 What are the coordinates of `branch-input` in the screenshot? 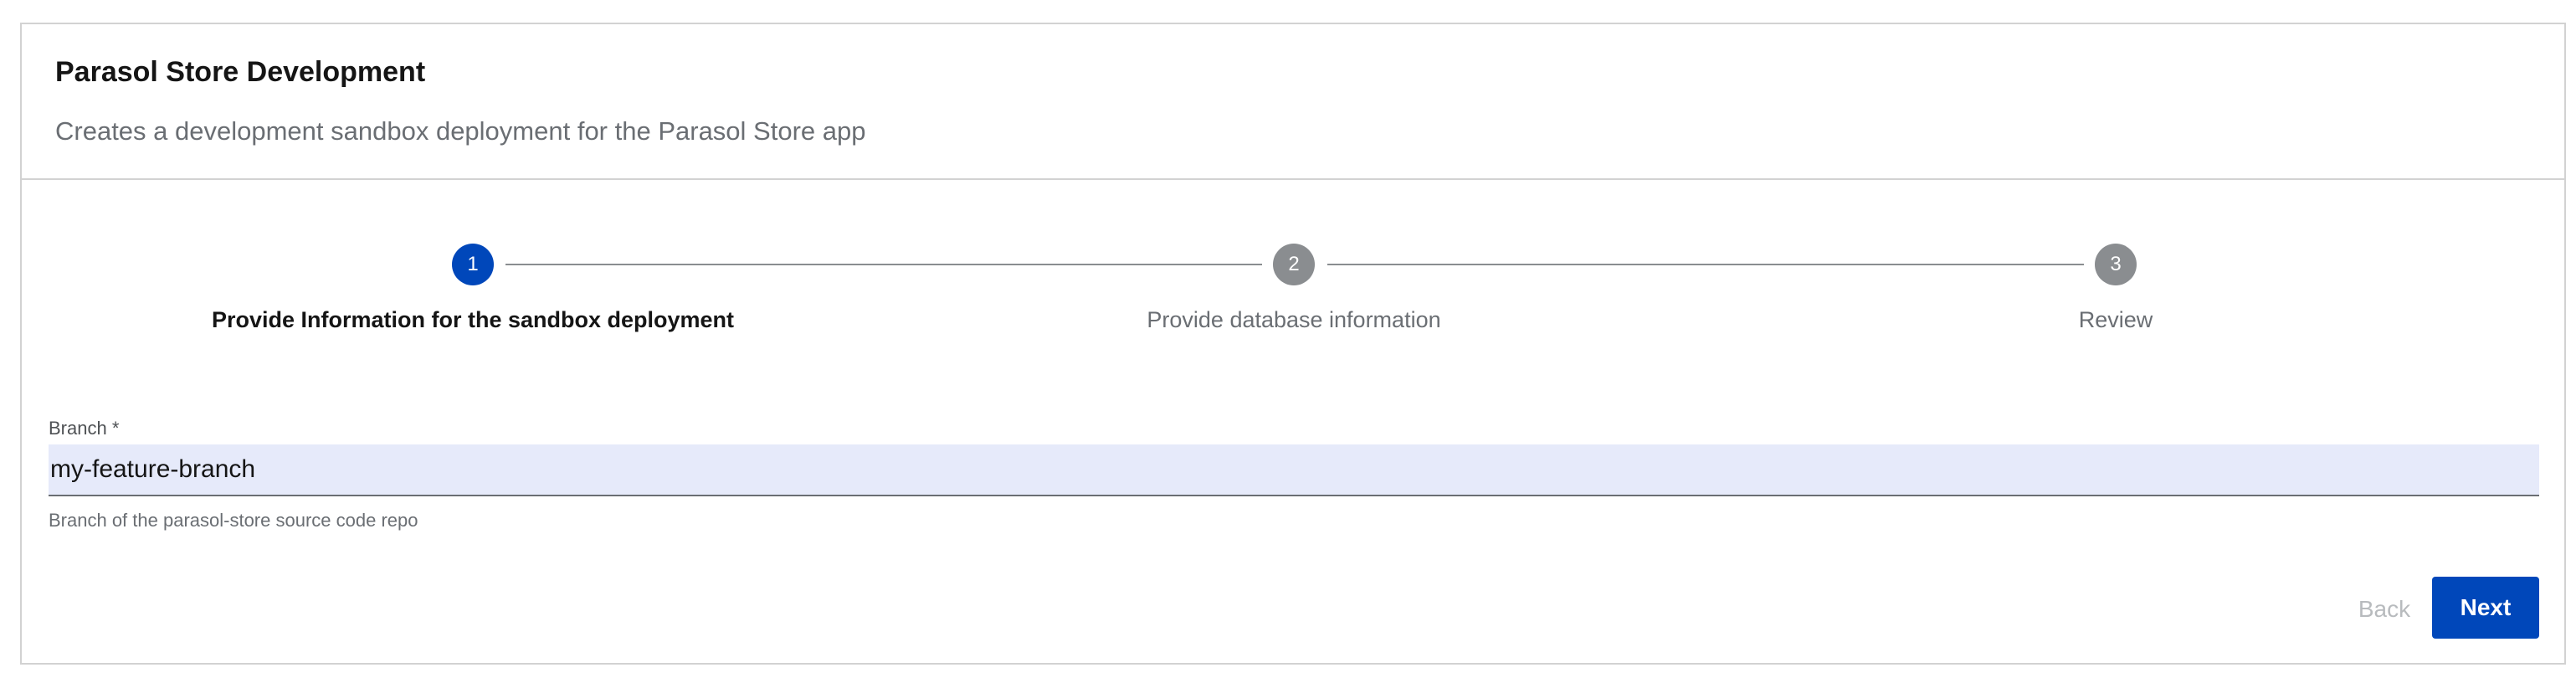 It's located at (1294, 470).